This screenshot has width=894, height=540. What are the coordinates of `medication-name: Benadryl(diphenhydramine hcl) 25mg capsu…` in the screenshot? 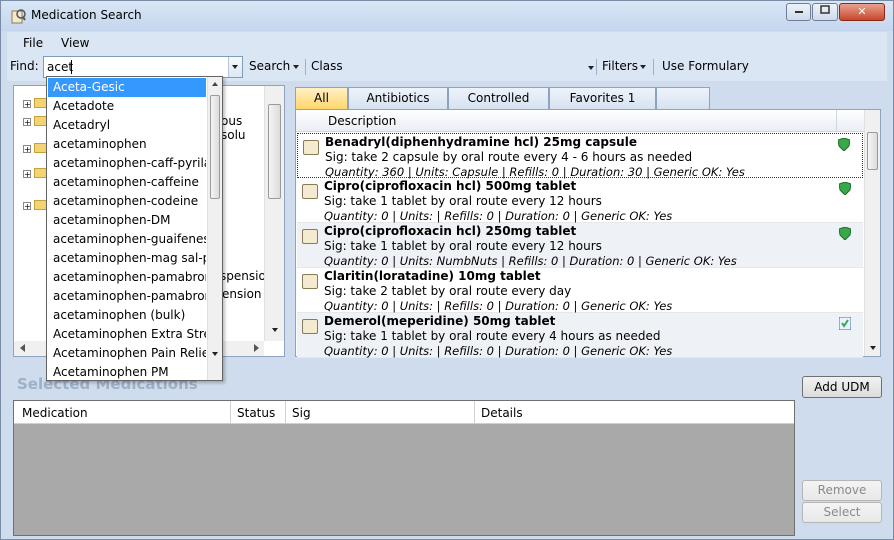 It's located at (481, 142).